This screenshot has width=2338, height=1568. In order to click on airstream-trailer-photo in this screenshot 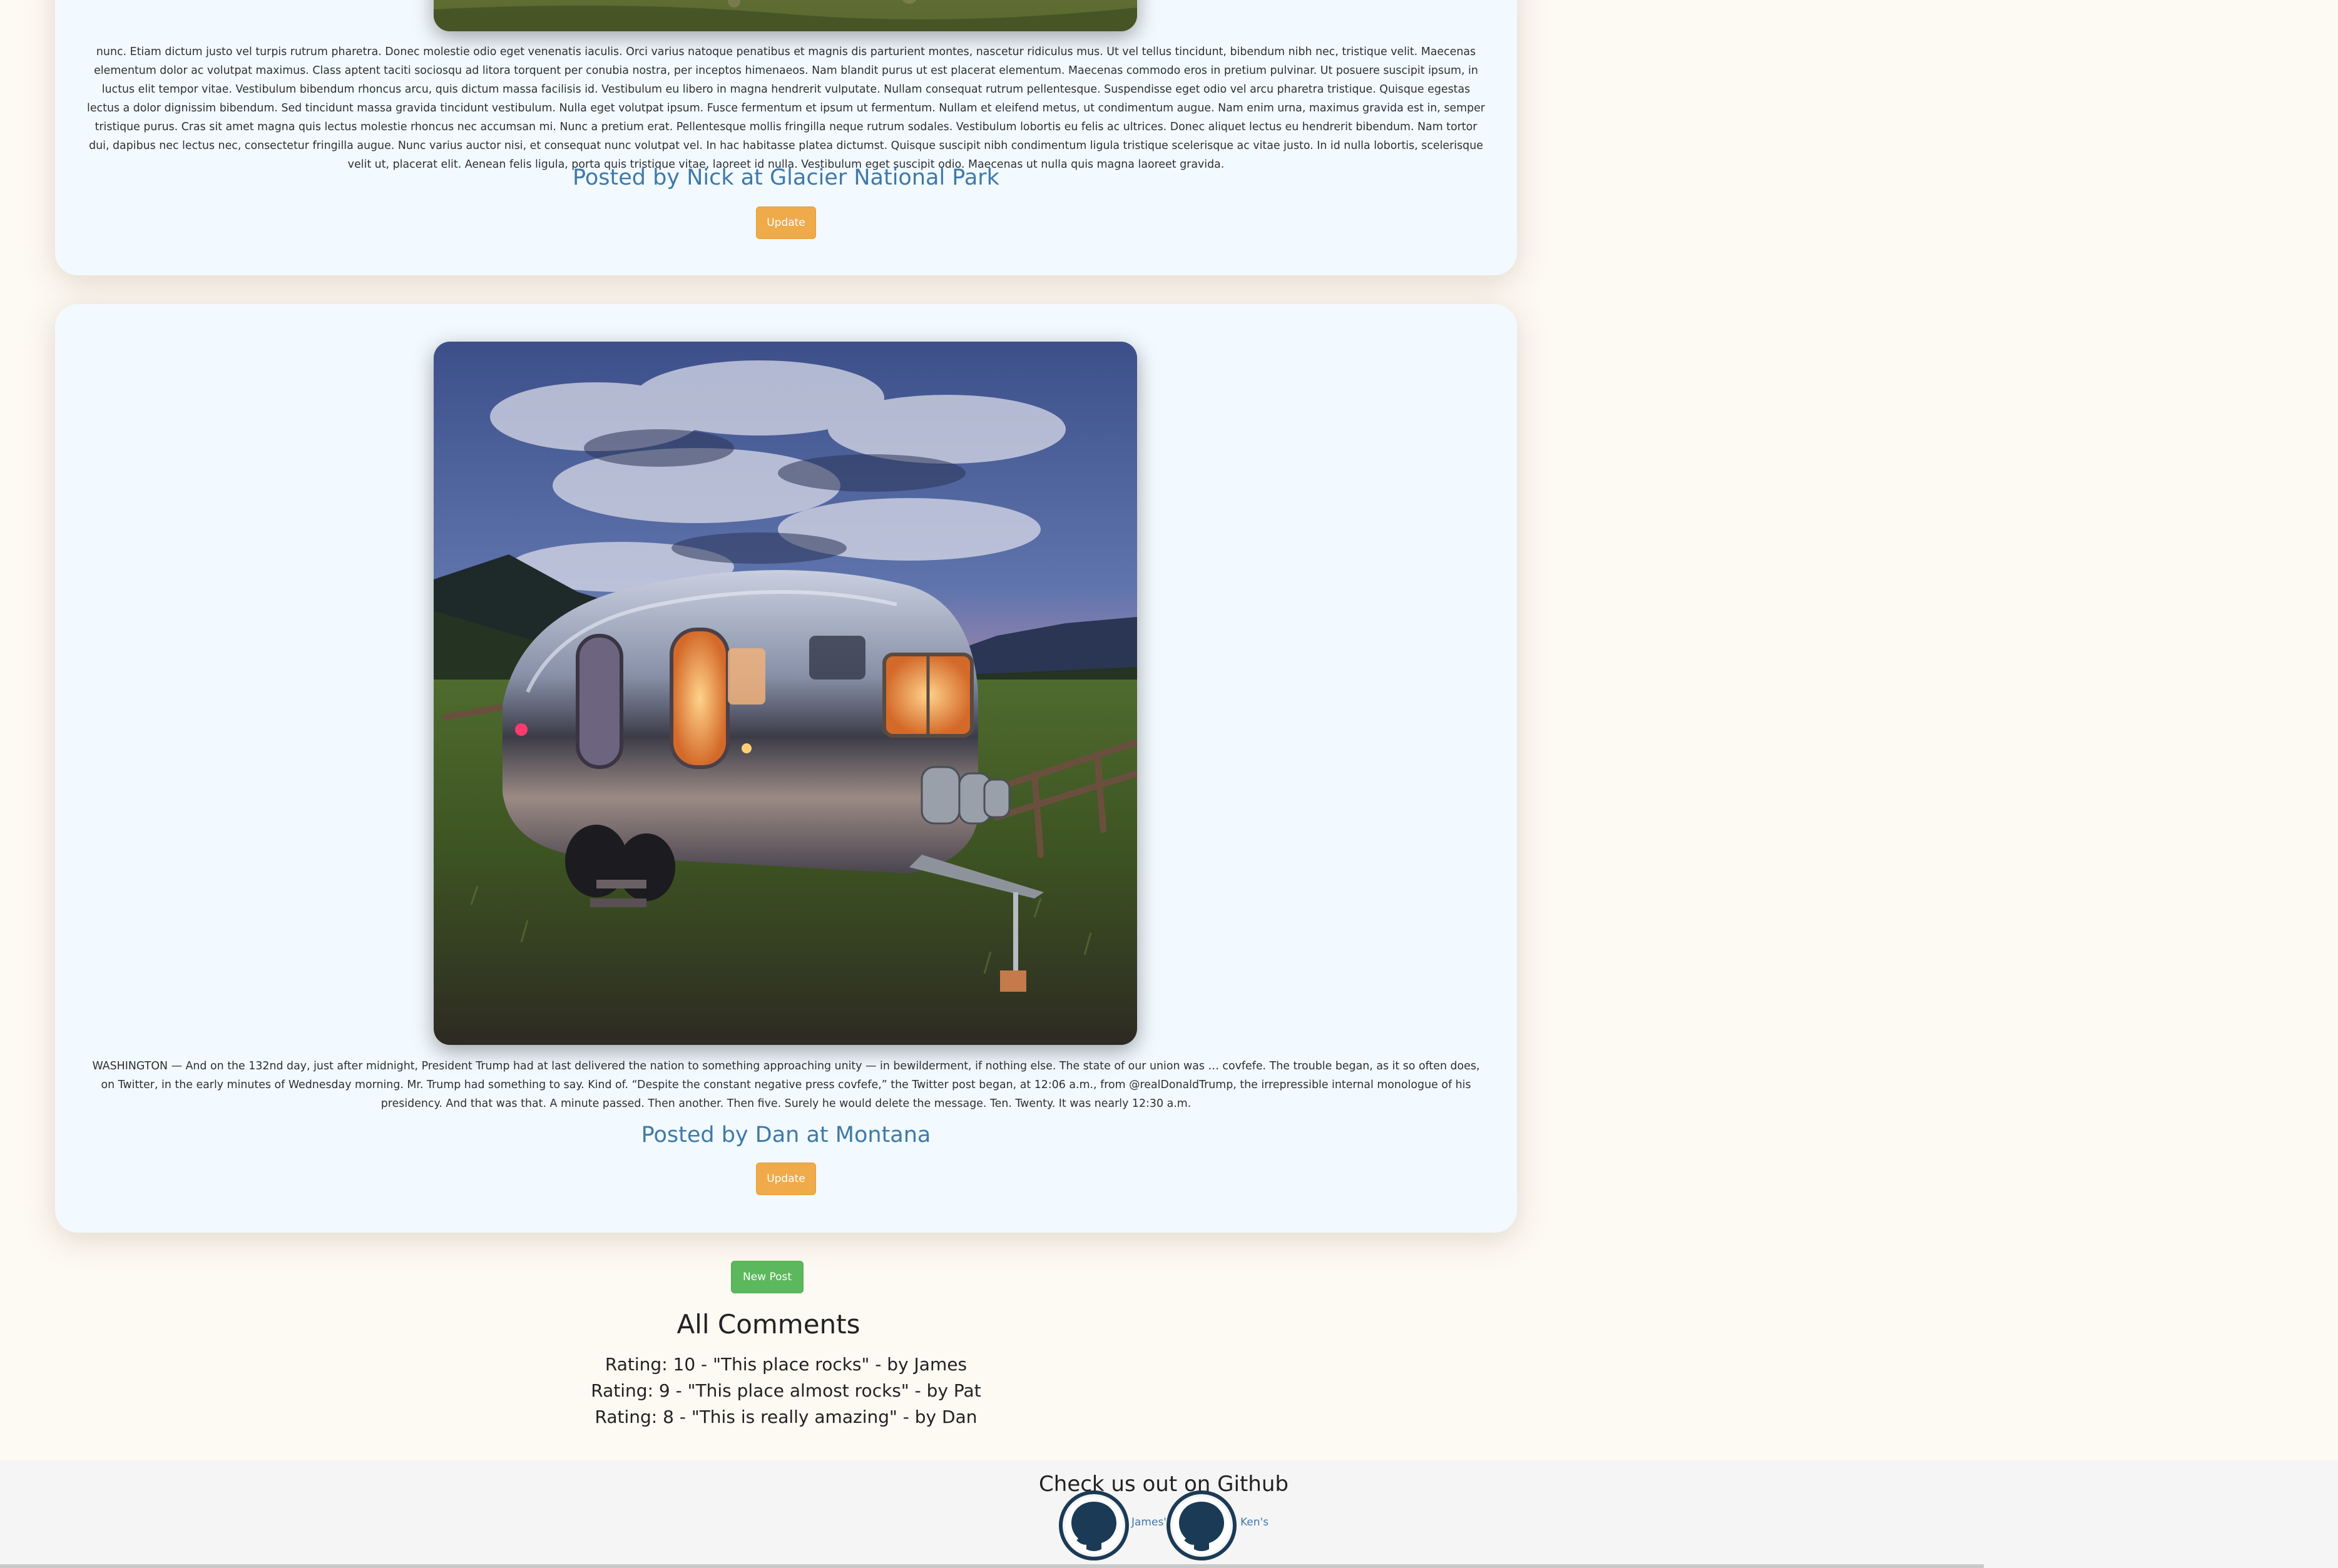, I will do `click(785, 693)`.